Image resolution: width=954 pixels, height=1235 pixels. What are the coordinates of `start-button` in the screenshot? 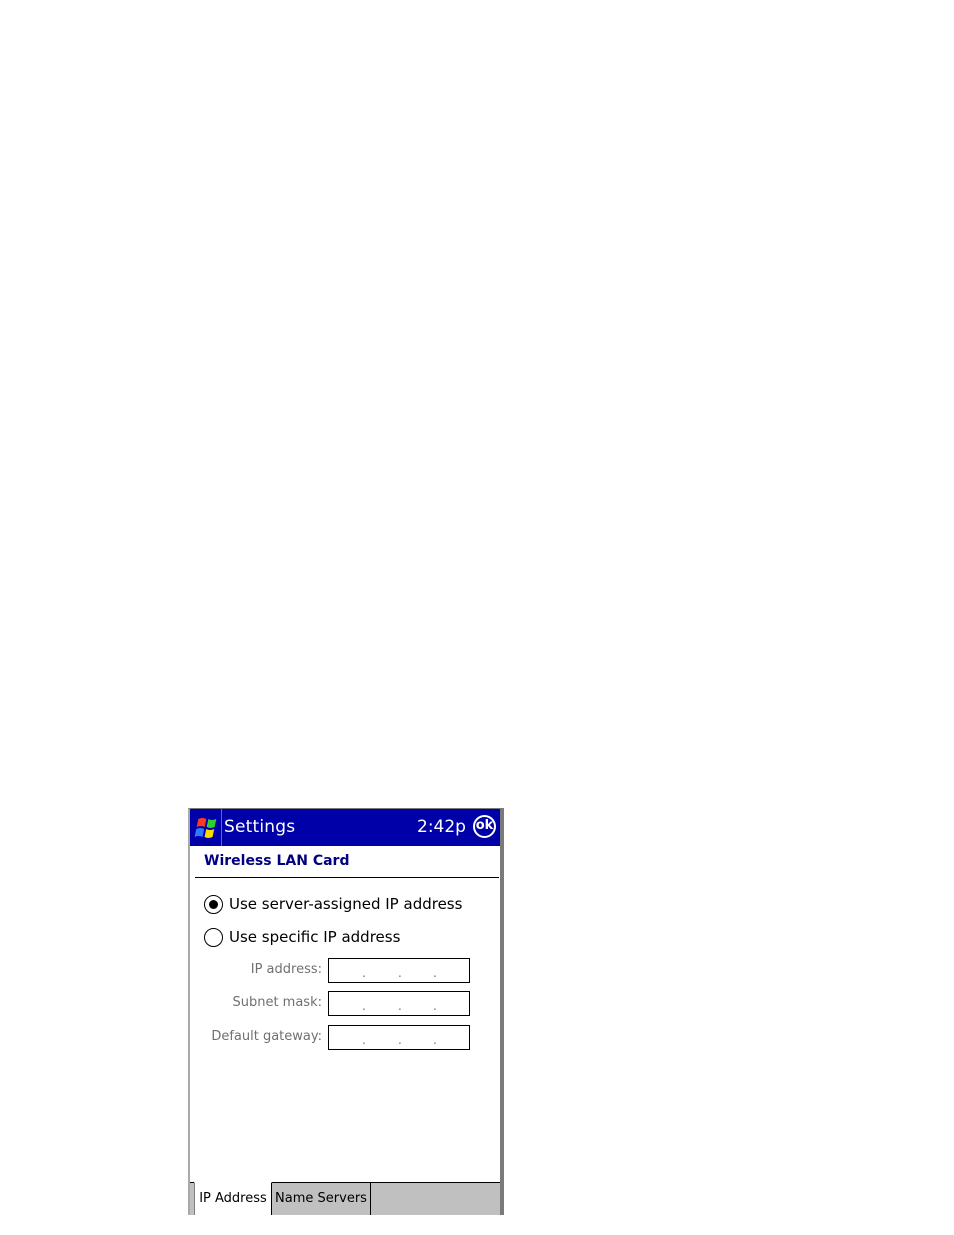 It's located at (206, 827).